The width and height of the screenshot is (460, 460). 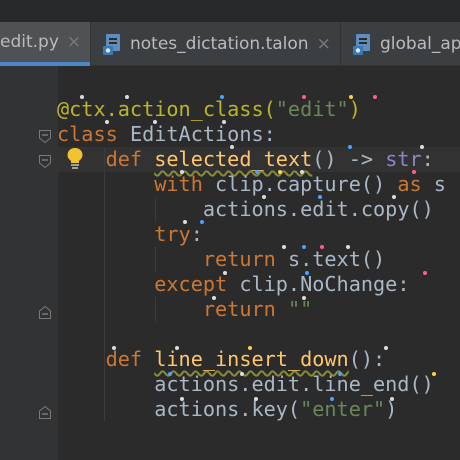 I want to click on code-token: actions.key(, so click(x=227, y=409).